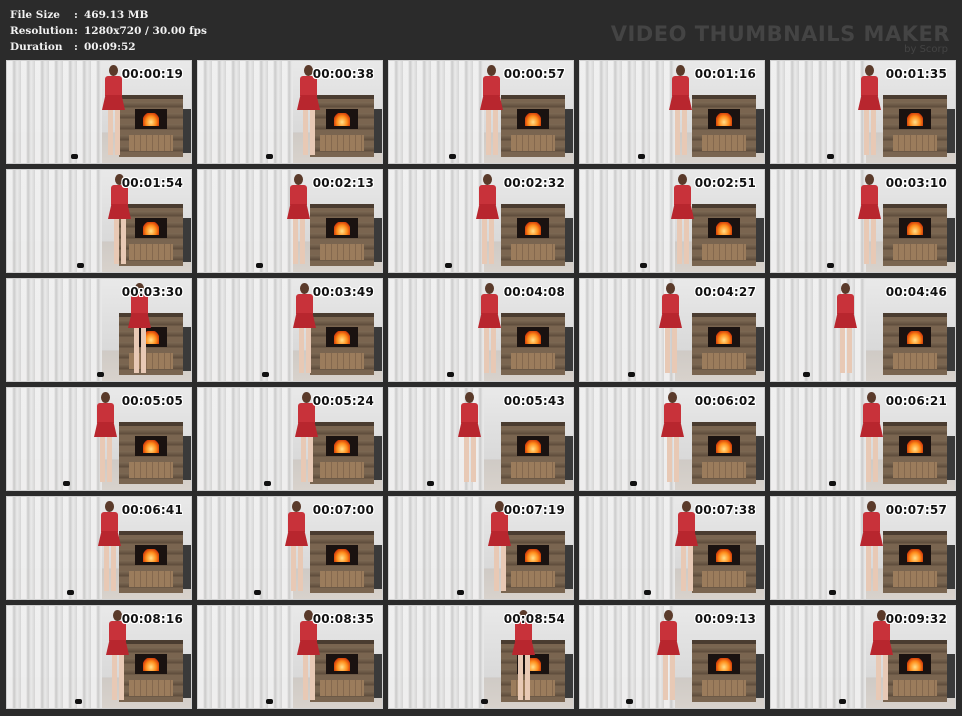  I want to click on video-thumbnail: 00:01:54, so click(99, 221).